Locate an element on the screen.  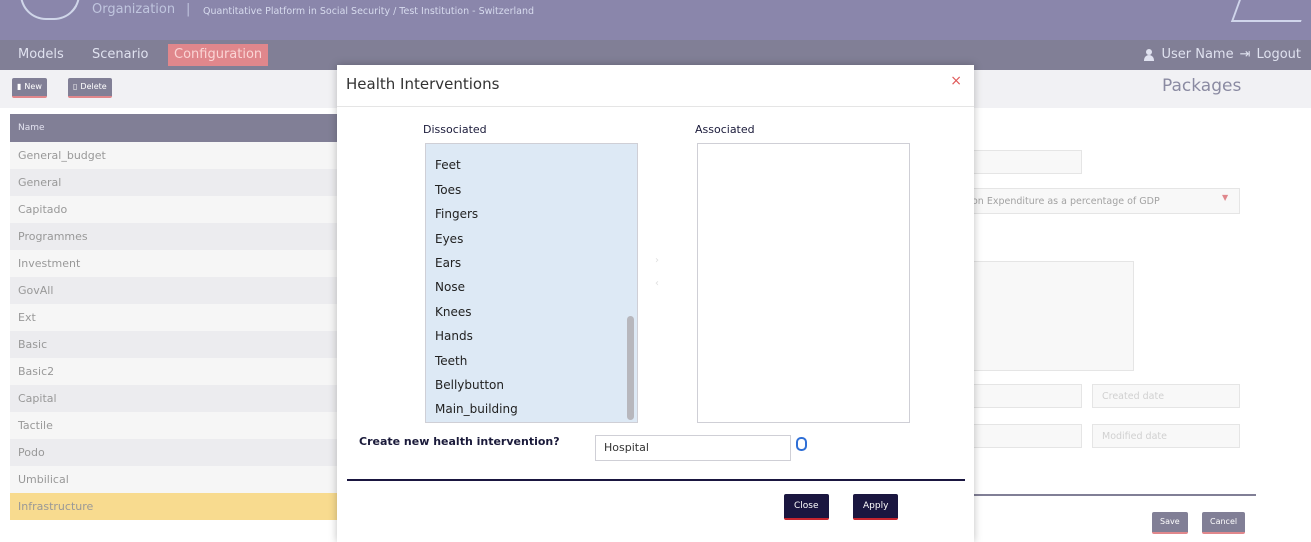
list-option: Knees is located at coordinates (453, 312).